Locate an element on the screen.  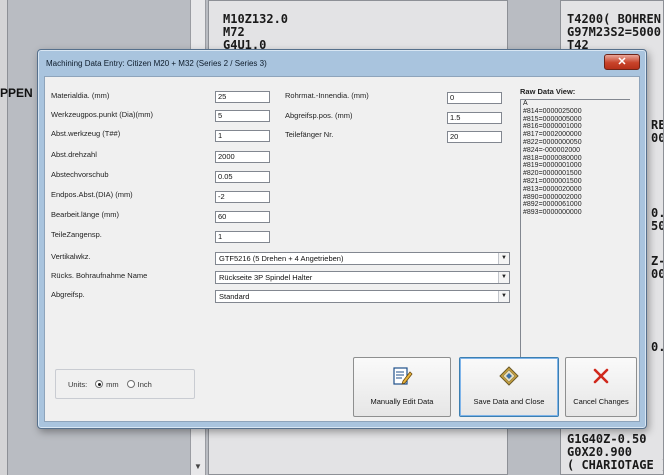
bohraufnahme-select: Rückseite 3P Spindel Halter ▼ is located at coordinates (362, 277).